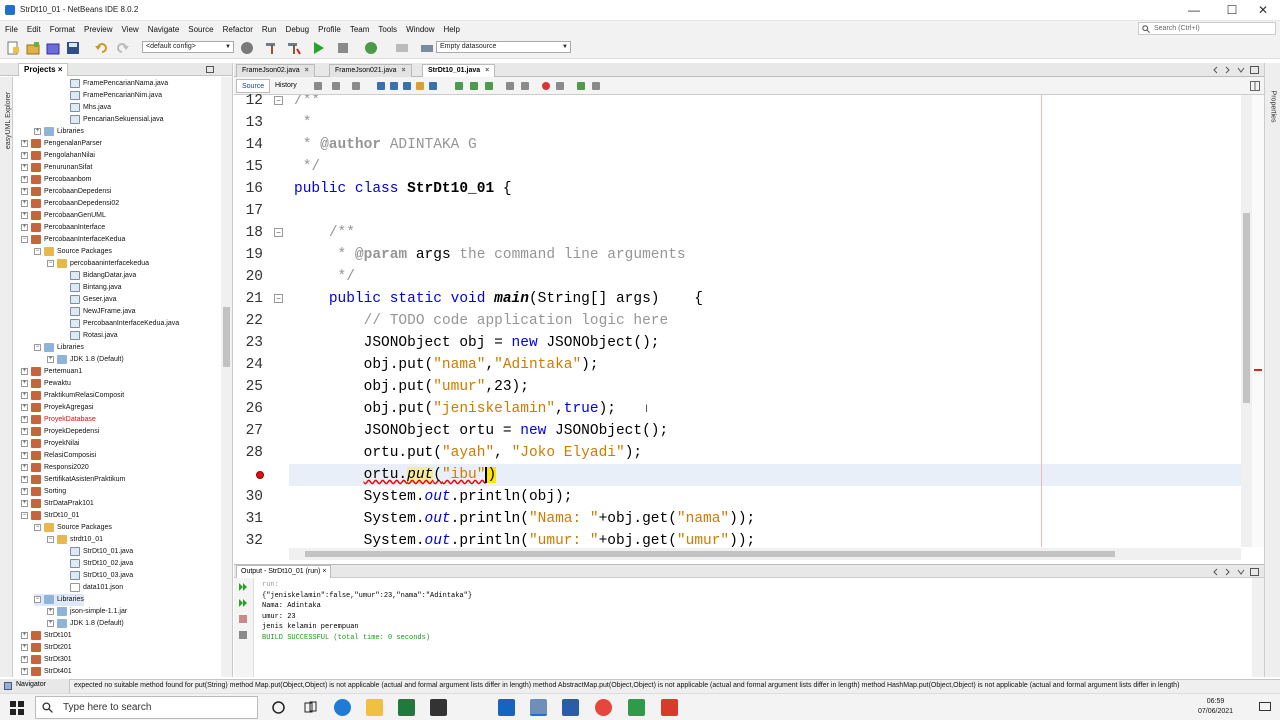  Describe the element at coordinates (146, 707) in the screenshot. I see `taskbar-search-input: Type here to search` at that location.